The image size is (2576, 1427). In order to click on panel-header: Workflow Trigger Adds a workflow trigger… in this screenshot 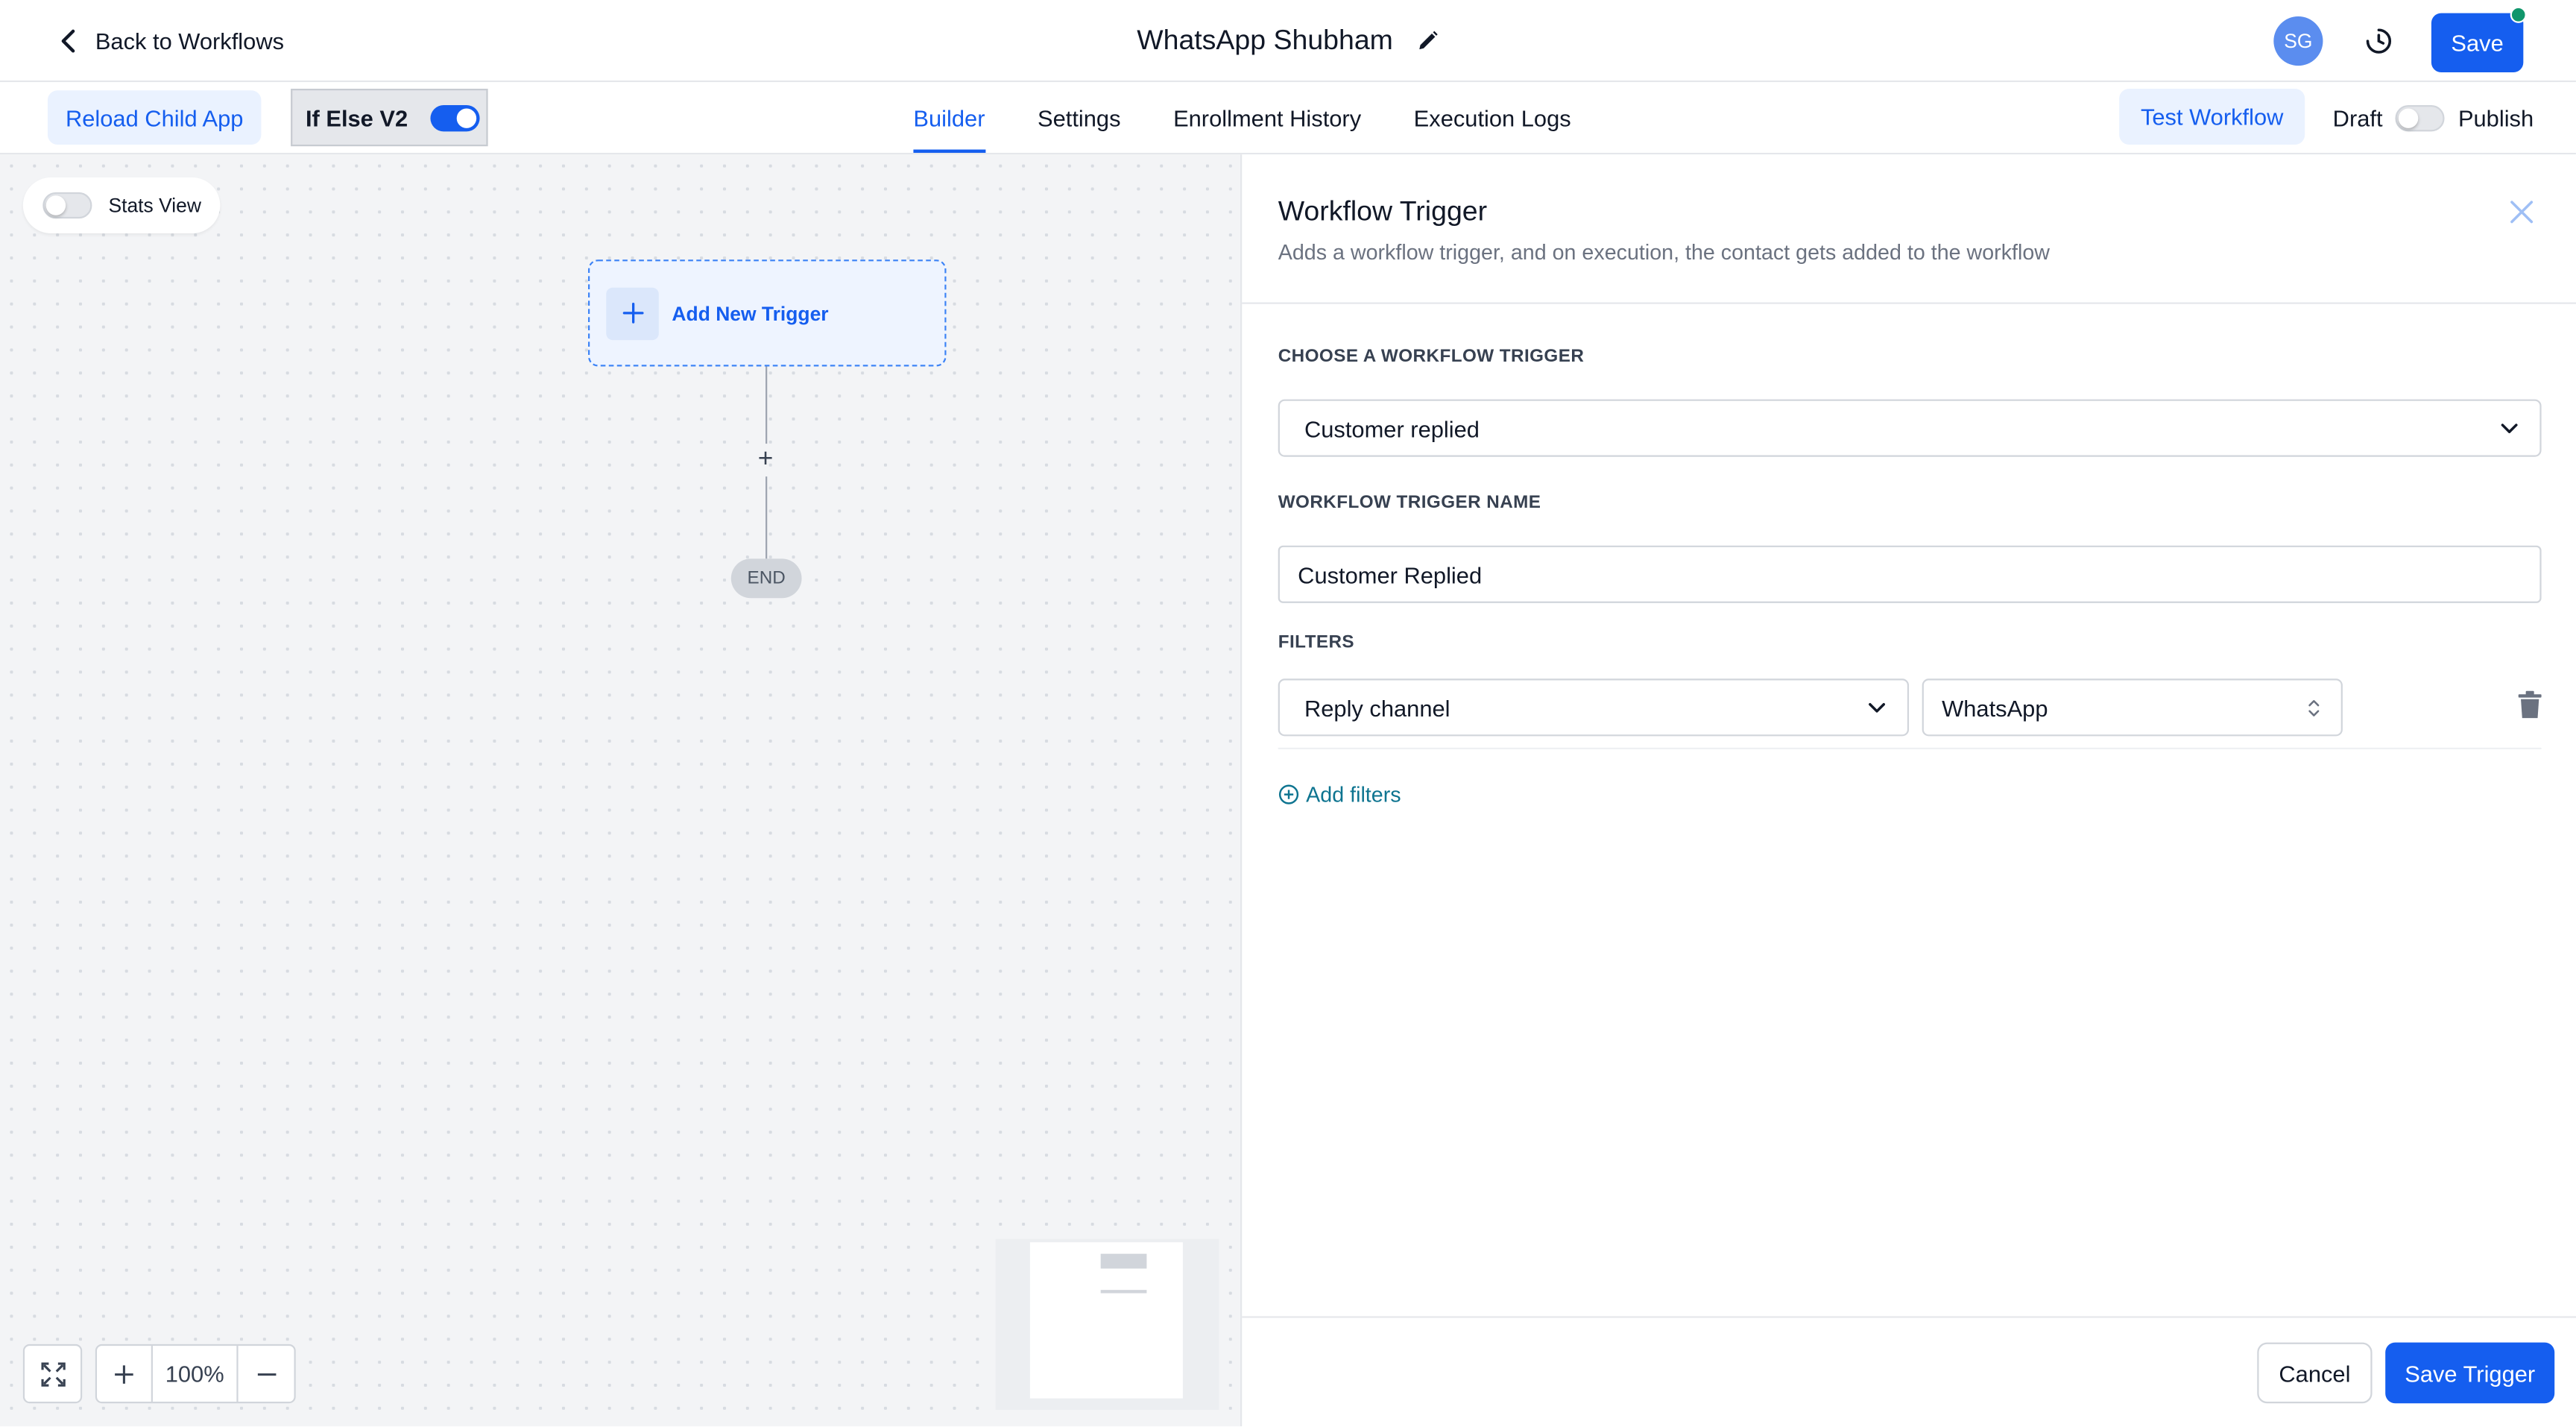, I will do `click(1909, 229)`.